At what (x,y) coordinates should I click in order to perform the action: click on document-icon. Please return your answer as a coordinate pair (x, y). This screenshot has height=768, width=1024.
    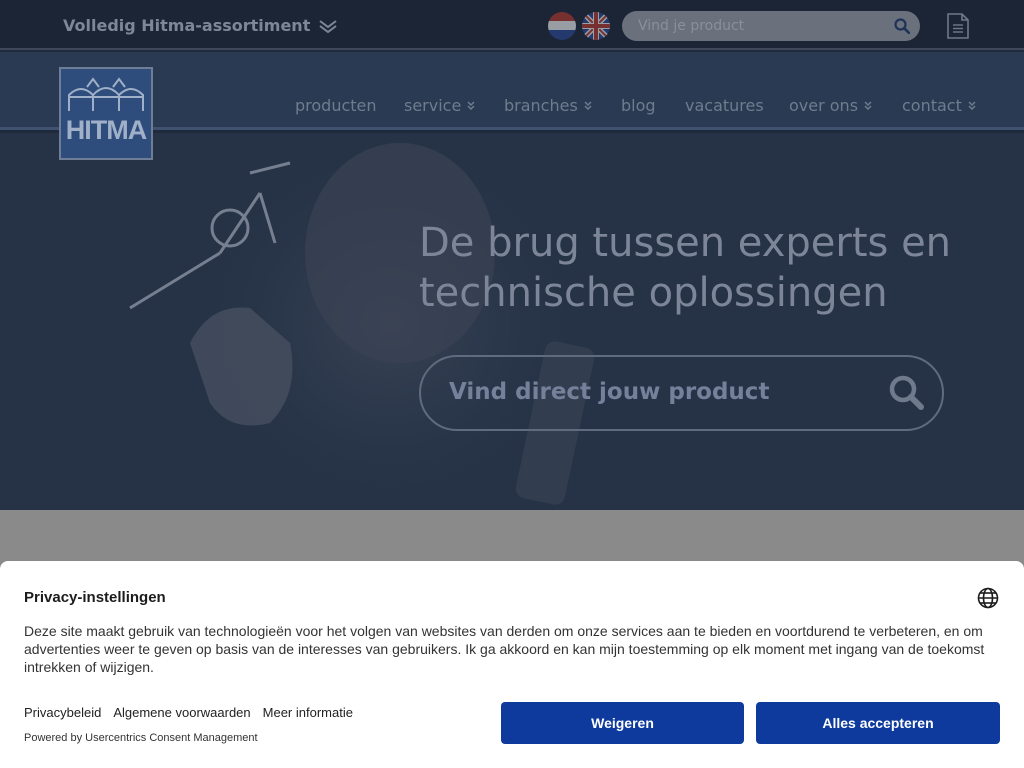
    Looking at the image, I should click on (958, 26).